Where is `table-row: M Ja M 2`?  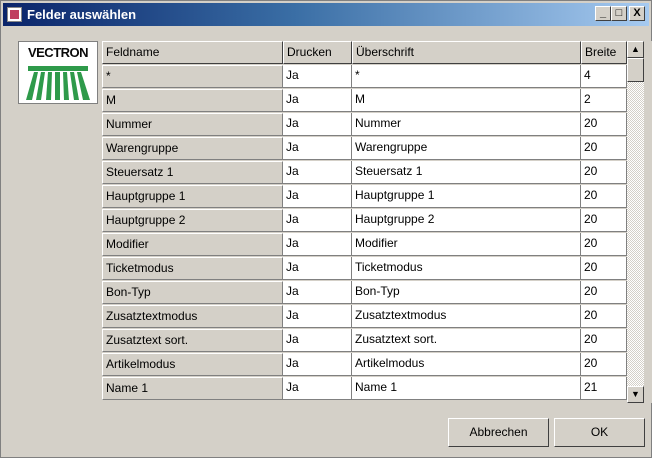 table-row: M Ja M 2 is located at coordinates (364, 101).